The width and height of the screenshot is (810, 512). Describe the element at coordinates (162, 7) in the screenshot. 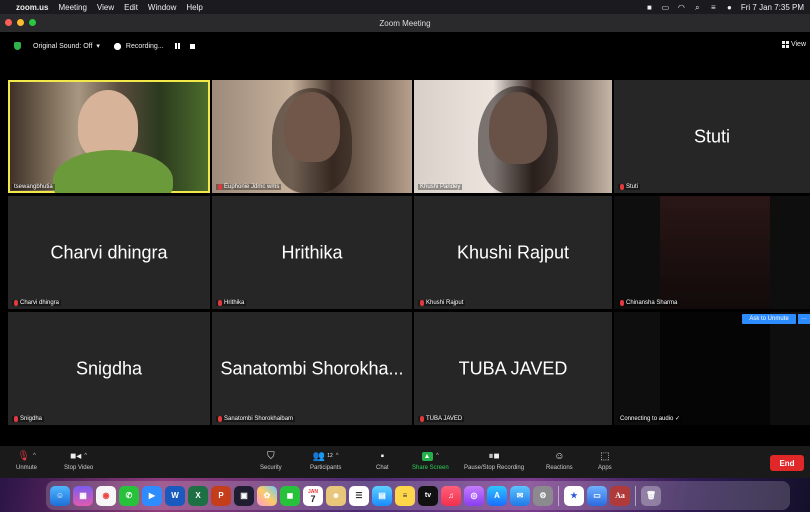

I see `menu-window: Window` at that location.